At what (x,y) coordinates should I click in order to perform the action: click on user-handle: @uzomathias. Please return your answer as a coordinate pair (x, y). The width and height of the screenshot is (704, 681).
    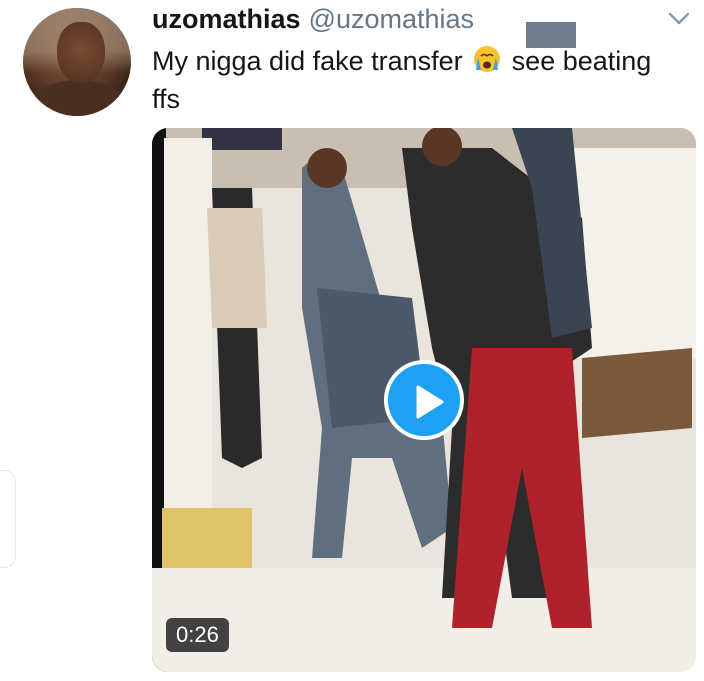
    Looking at the image, I should click on (391, 19).